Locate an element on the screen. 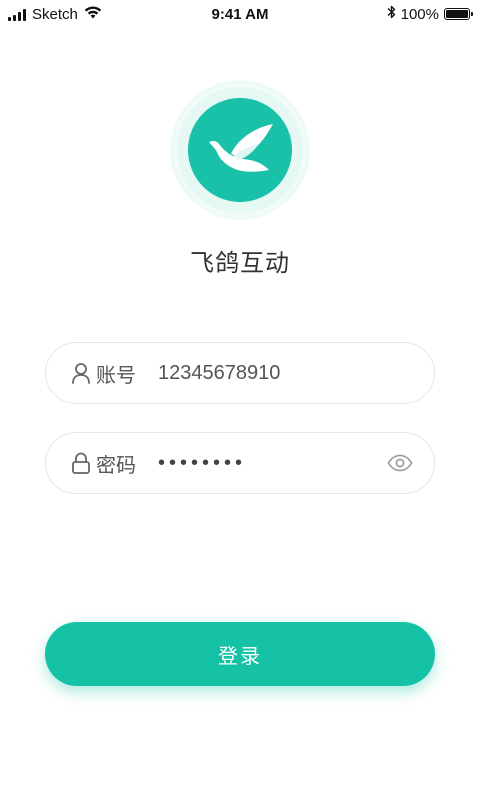 This screenshot has width=480, height=800. password-label: 密码 is located at coordinates (116, 465).